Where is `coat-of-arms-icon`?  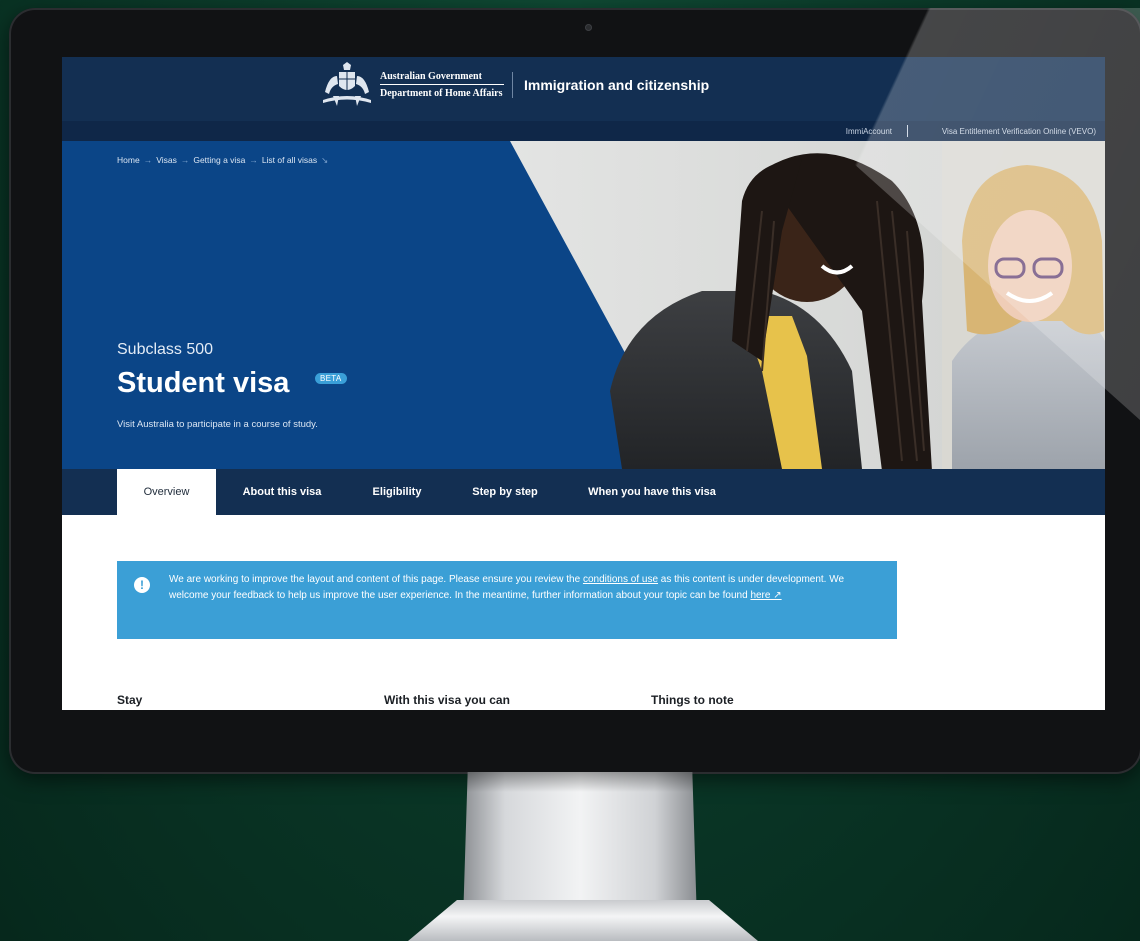
coat-of-arms-icon is located at coordinates (347, 84).